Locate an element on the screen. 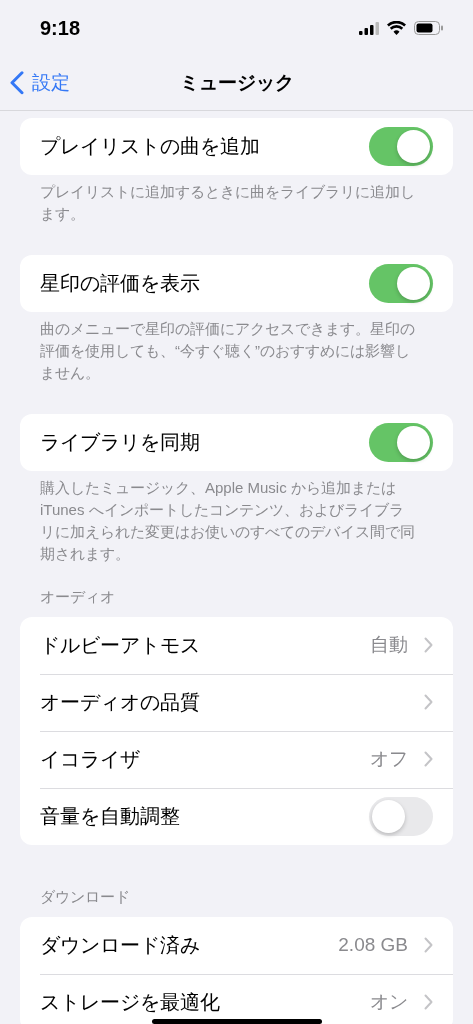  wifi-icon is located at coordinates (396, 28).